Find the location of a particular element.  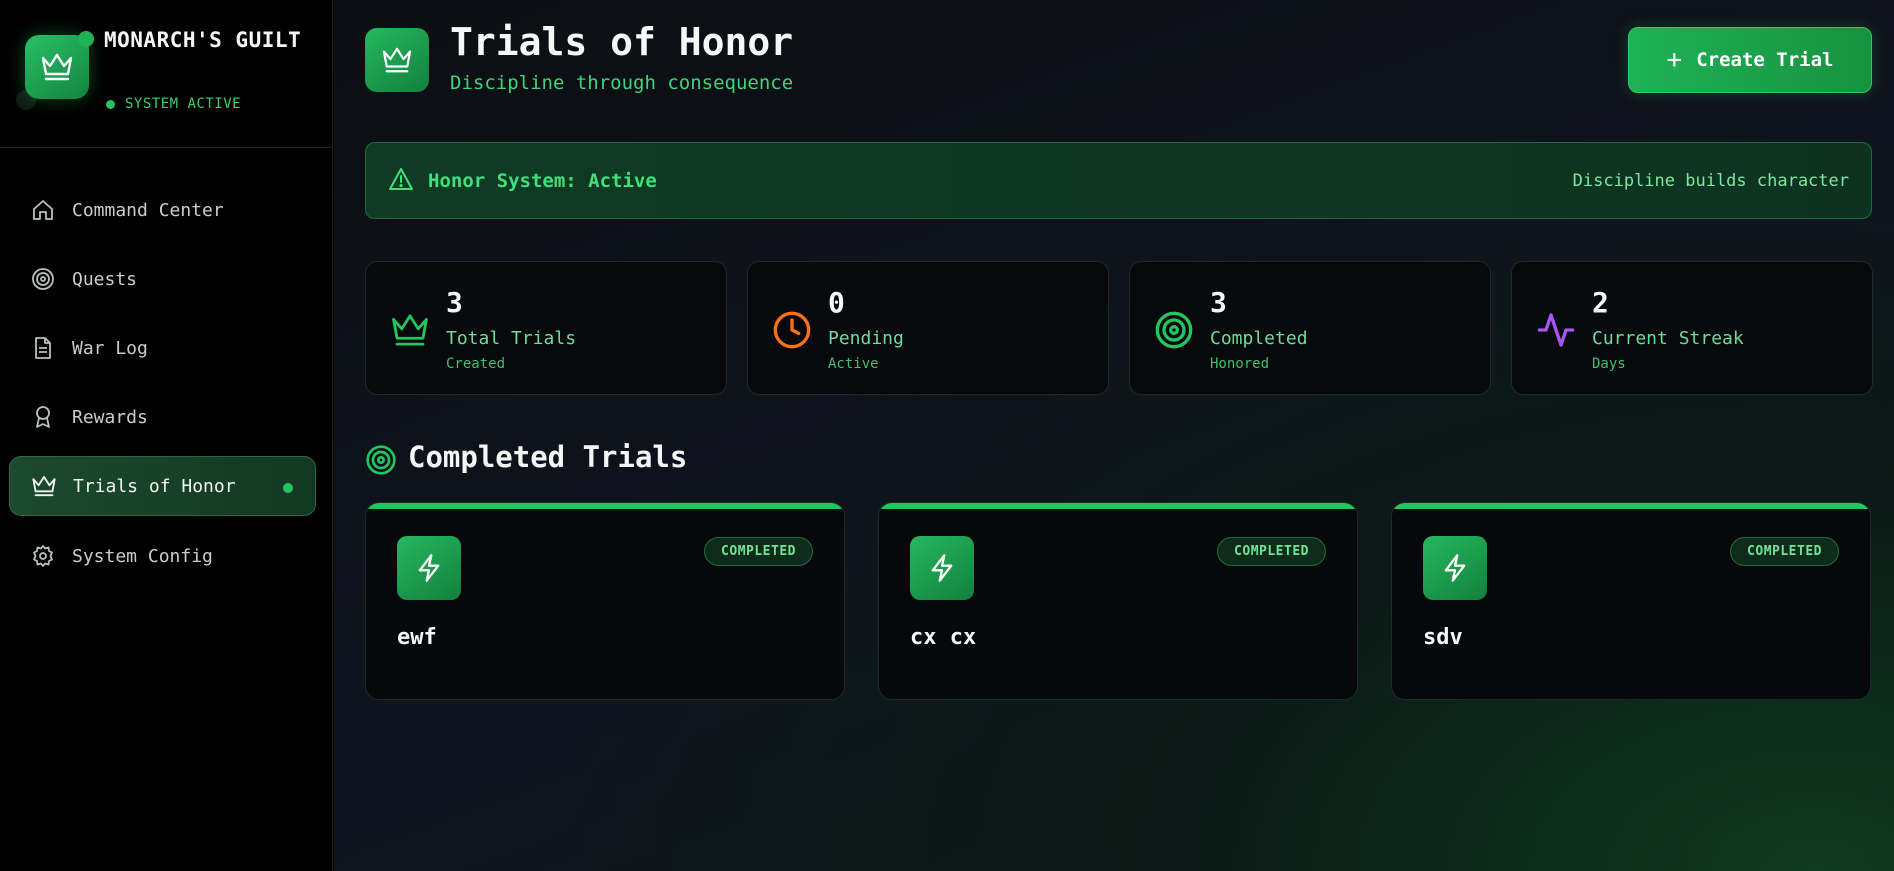

brand-title: MONARCH'S GUILT is located at coordinates (203, 40).